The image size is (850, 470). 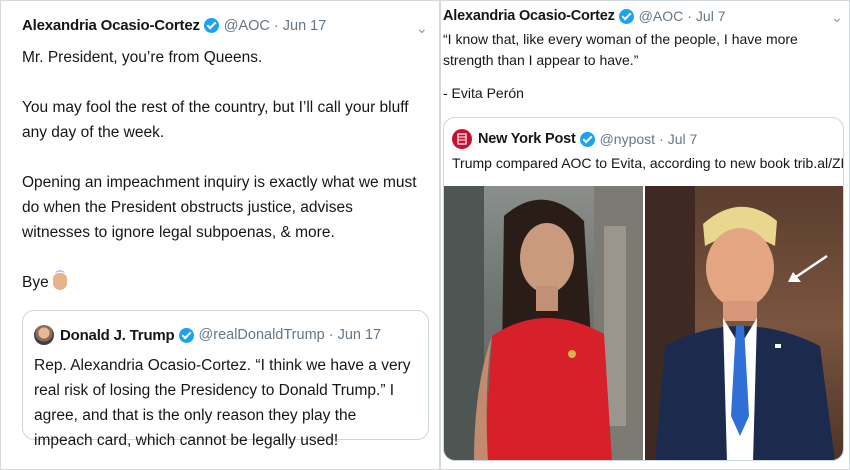 What do you see at coordinates (683, 139) in the screenshot?
I see `quoted-tweet-date: Jul 7` at bounding box center [683, 139].